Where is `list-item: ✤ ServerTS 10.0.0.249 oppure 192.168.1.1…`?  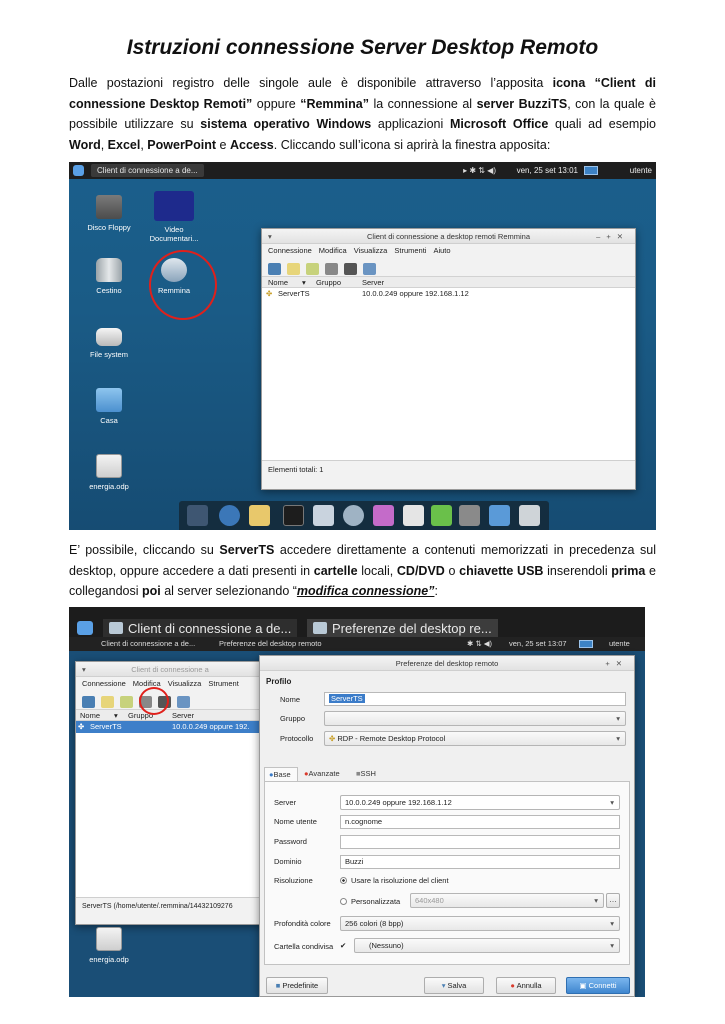
list-item: ✤ ServerTS 10.0.0.249 oppure 192.168.1.1… is located at coordinates (448, 294).